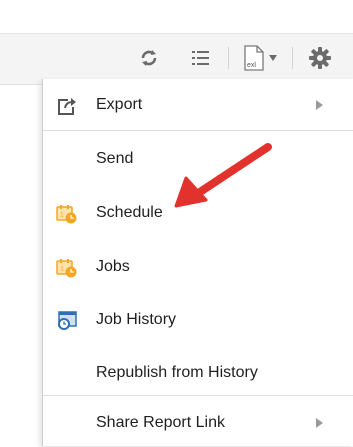  Describe the element at coordinates (193, 159) in the screenshot. I see `menu-item-send: Send` at that location.